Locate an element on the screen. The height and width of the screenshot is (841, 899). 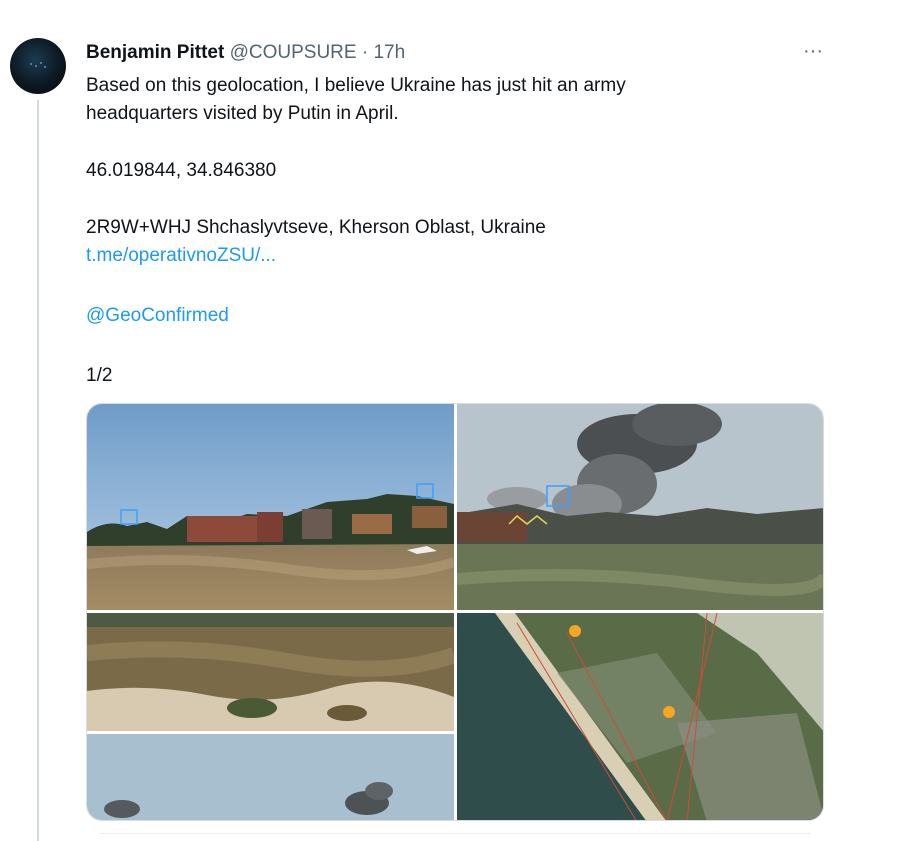
grass-field-photo-icon is located at coordinates (270, 716).